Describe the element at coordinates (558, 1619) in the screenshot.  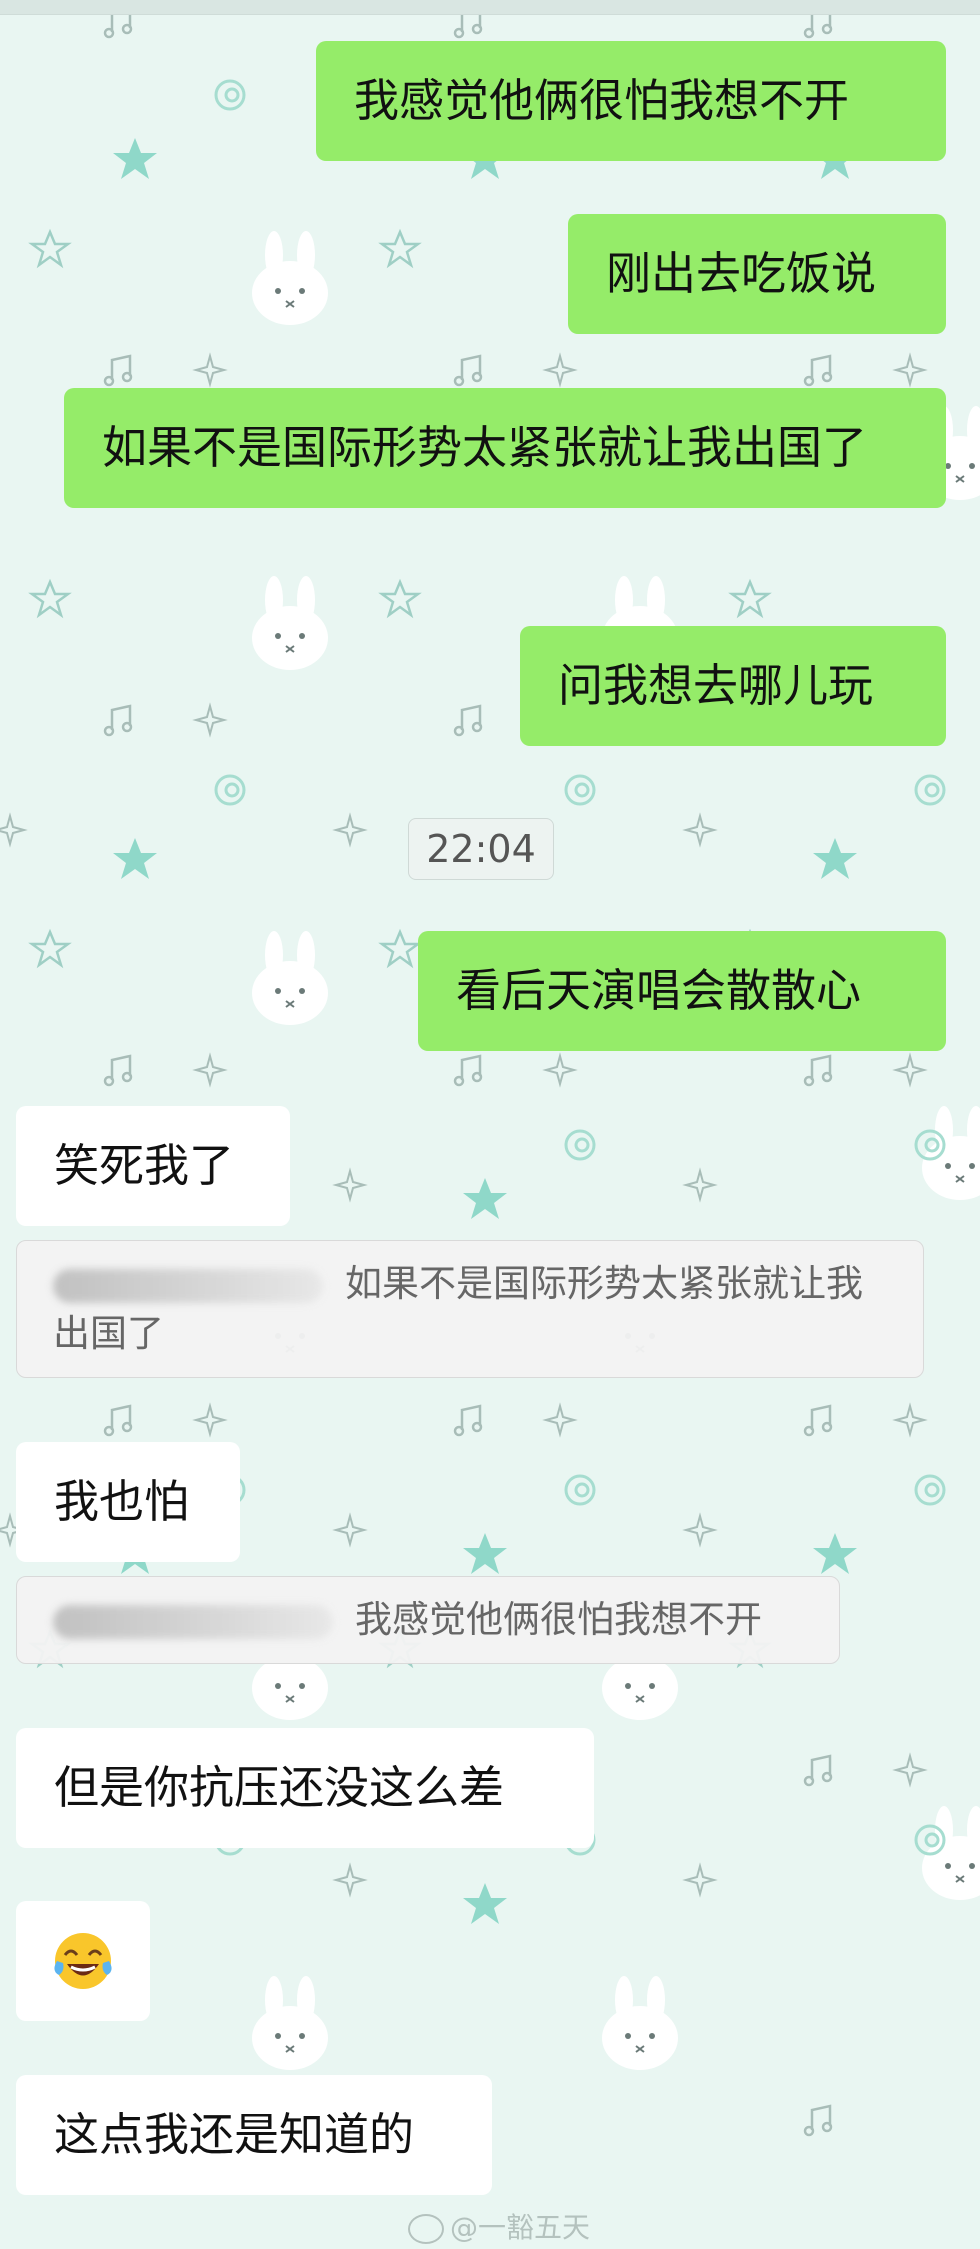
I see `quoted-text: 我感觉他俩很怕我想不开` at that location.